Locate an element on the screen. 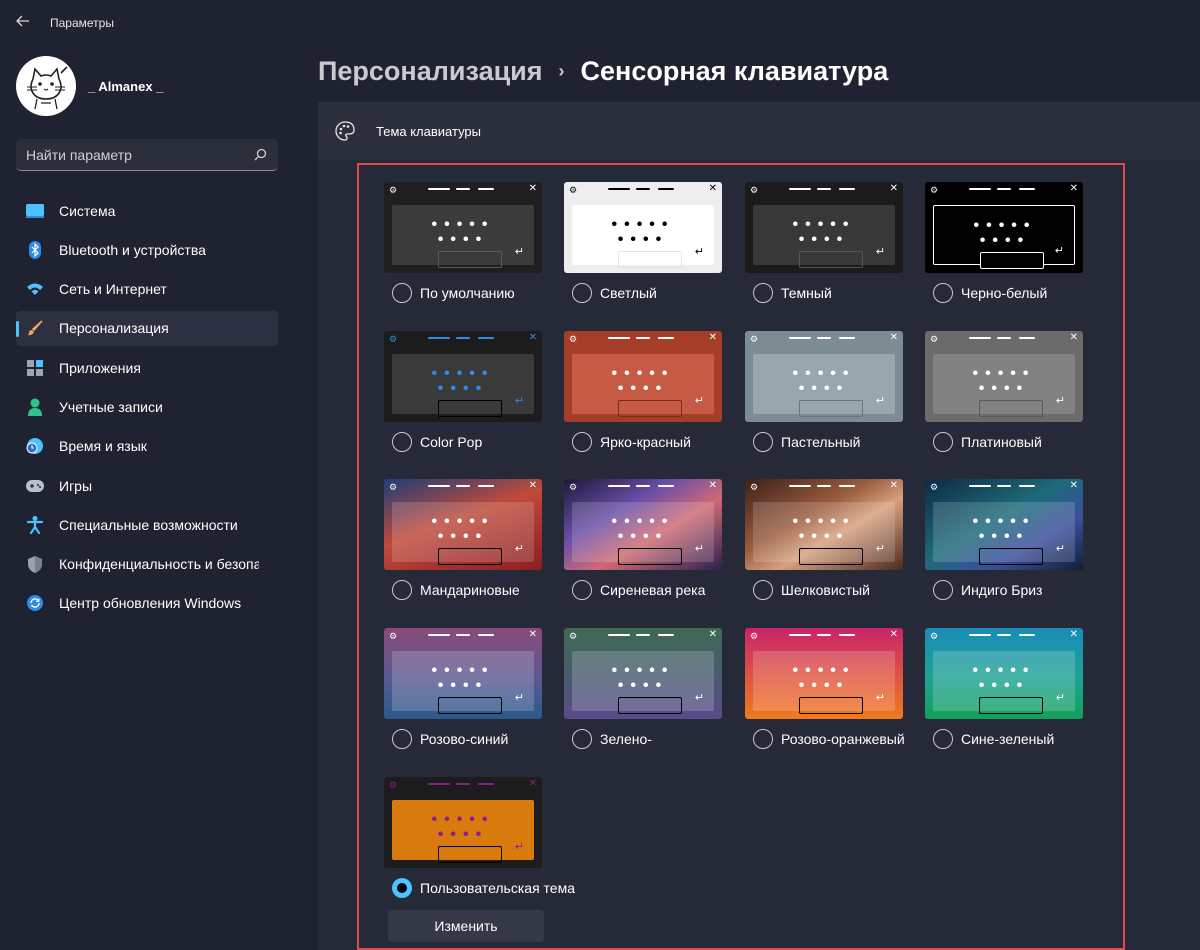 Image resolution: width=1200 pixels, height=950 pixels. sidebar-item-accounts: Учетные записи is located at coordinates (147, 406).